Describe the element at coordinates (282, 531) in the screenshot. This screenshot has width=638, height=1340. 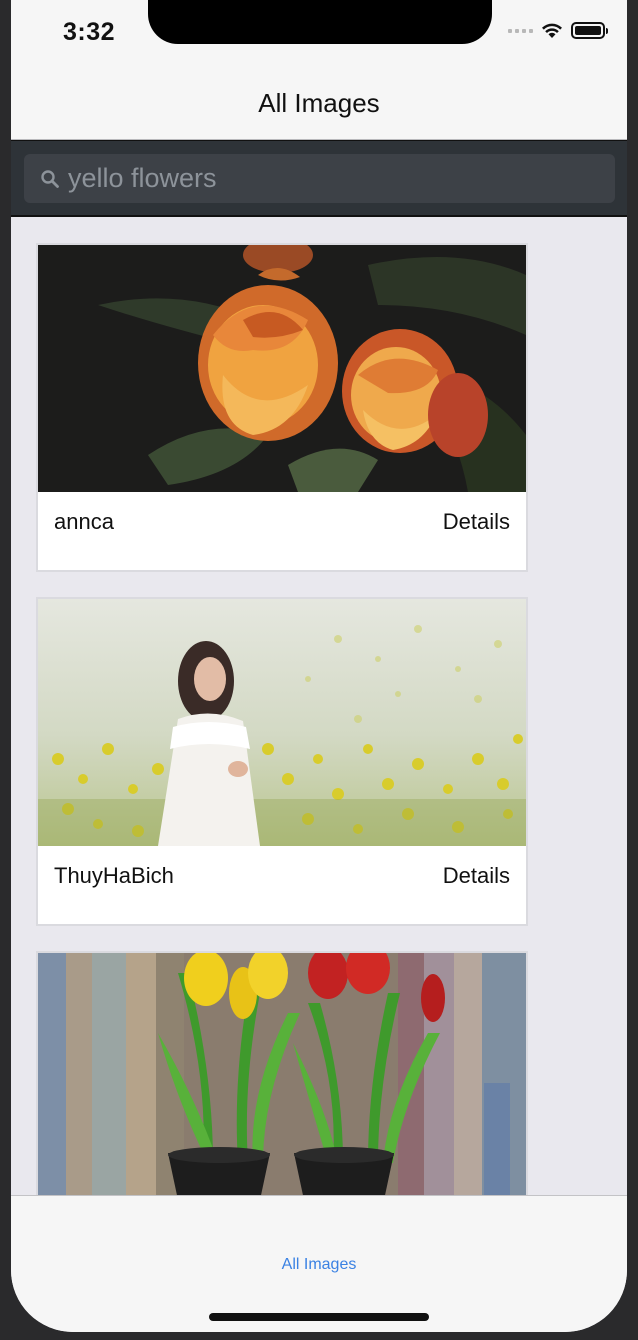
I see `card-meta: annca Details` at that location.